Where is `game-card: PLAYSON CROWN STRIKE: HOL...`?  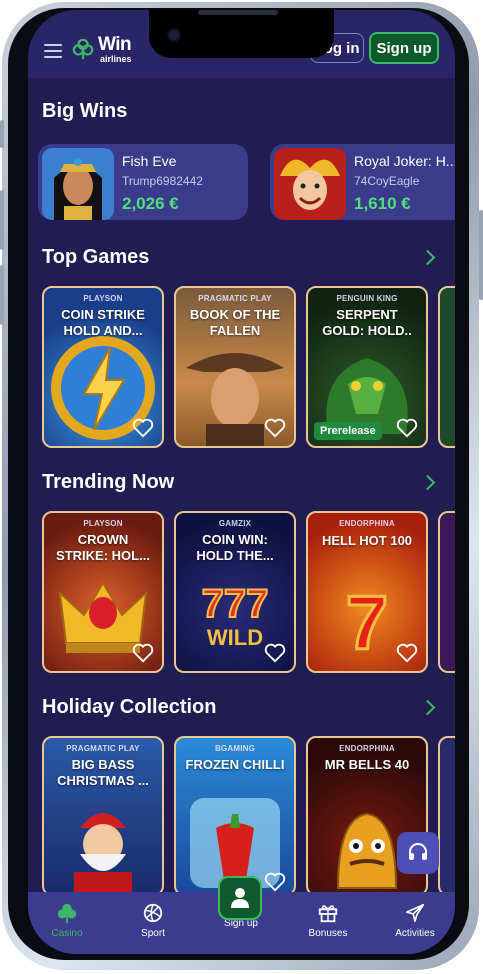 game-card: PLAYSON CROWN STRIKE: HOL... is located at coordinates (103, 592).